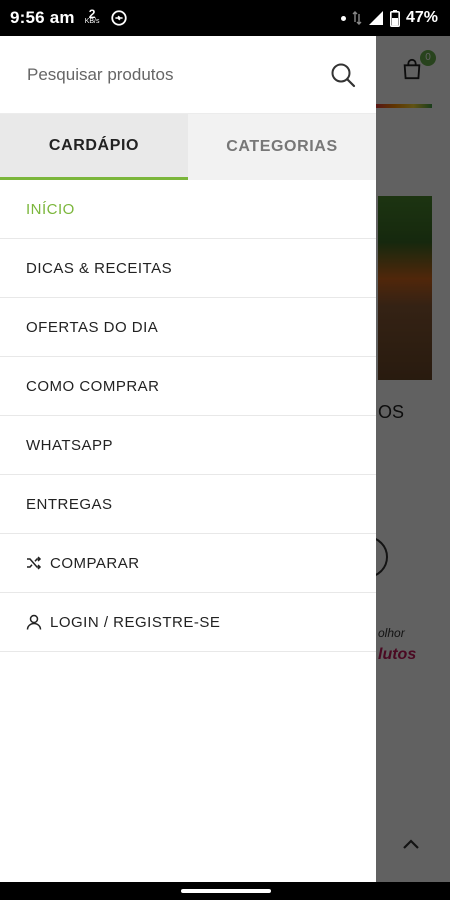  What do you see at coordinates (188, 563) in the screenshot?
I see `menu-item-comparar: COMPARAR` at bounding box center [188, 563].